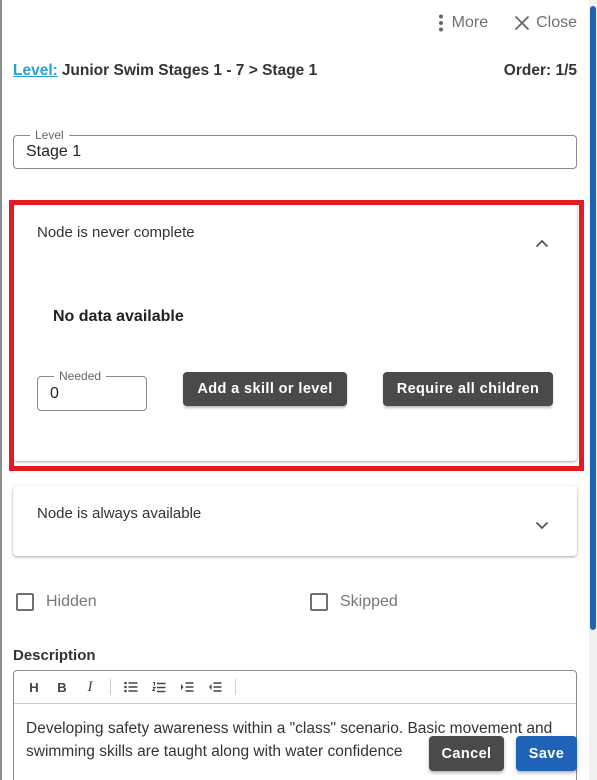 This screenshot has height=780, width=597. What do you see at coordinates (506, 23) in the screenshot?
I see `dialog-header-actions: More Close` at bounding box center [506, 23].